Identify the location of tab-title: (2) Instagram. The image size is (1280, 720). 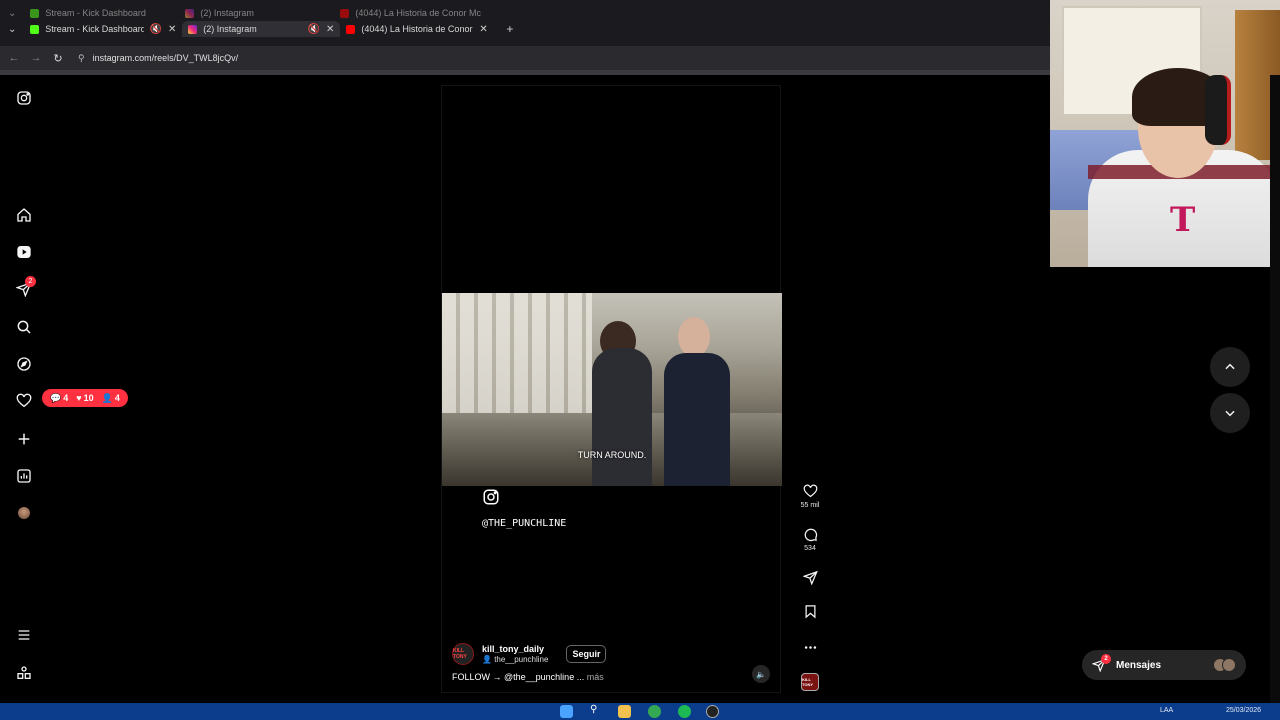
(230, 29).